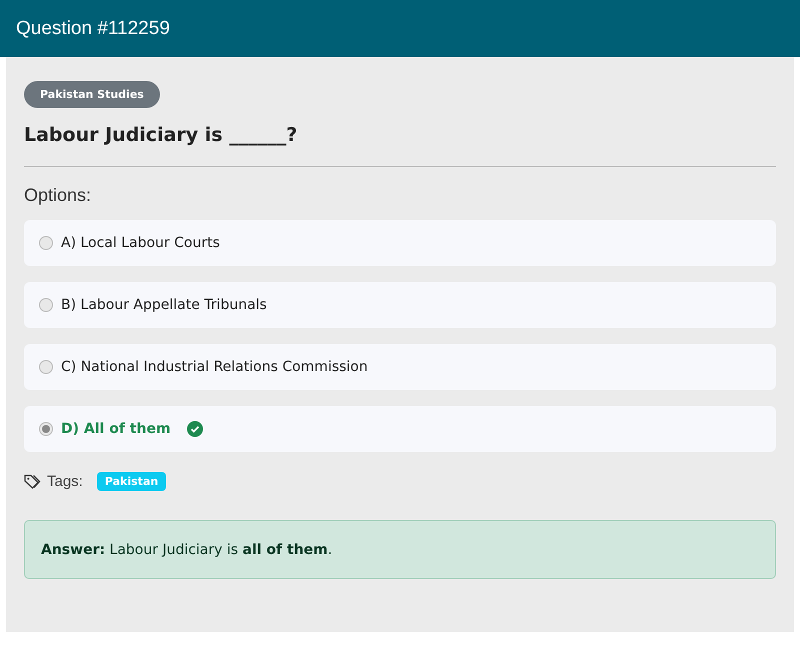 The width and height of the screenshot is (800, 663). What do you see at coordinates (92, 94) in the screenshot?
I see `category-badge: Pakistan Studies` at bounding box center [92, 94].